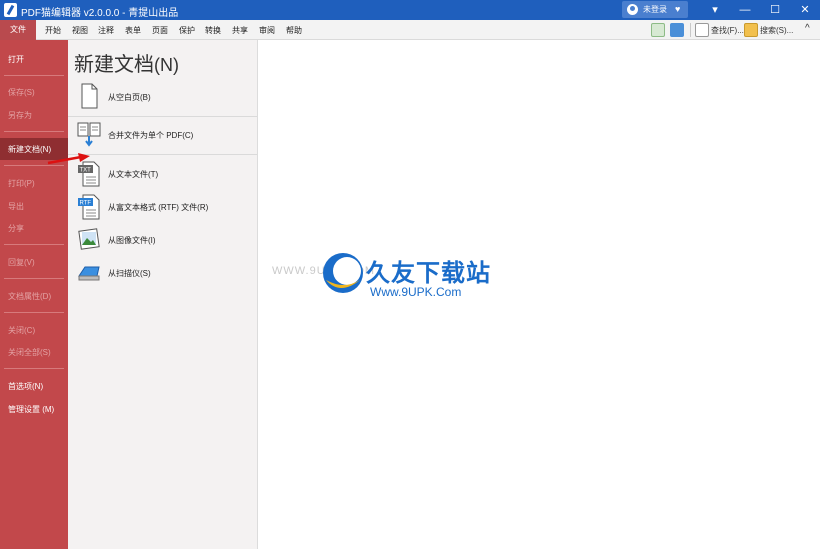  Describe the element at coordinates (702, 30) in the screenshot. I see `find-icon` at that location.